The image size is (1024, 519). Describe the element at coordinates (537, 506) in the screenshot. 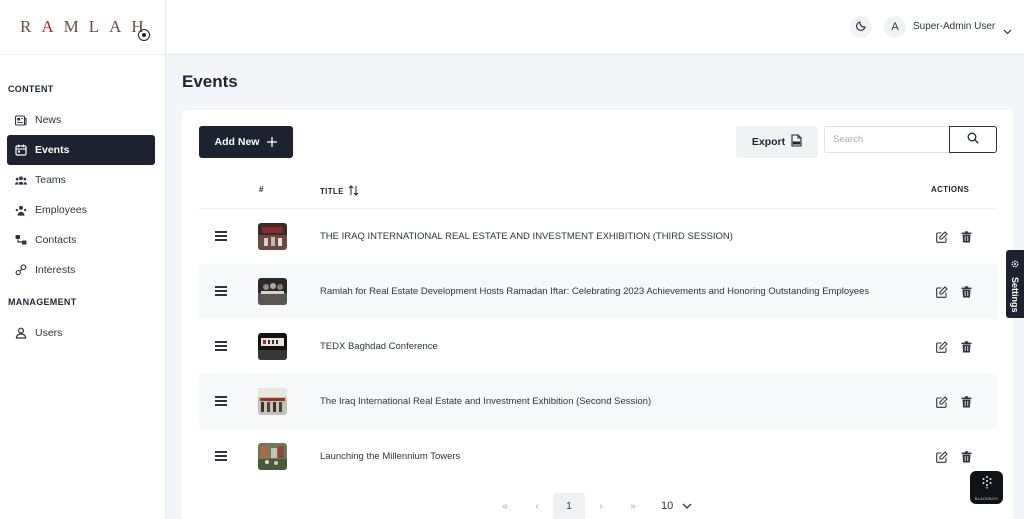

I see `previous-page-button: ‹` at that location.